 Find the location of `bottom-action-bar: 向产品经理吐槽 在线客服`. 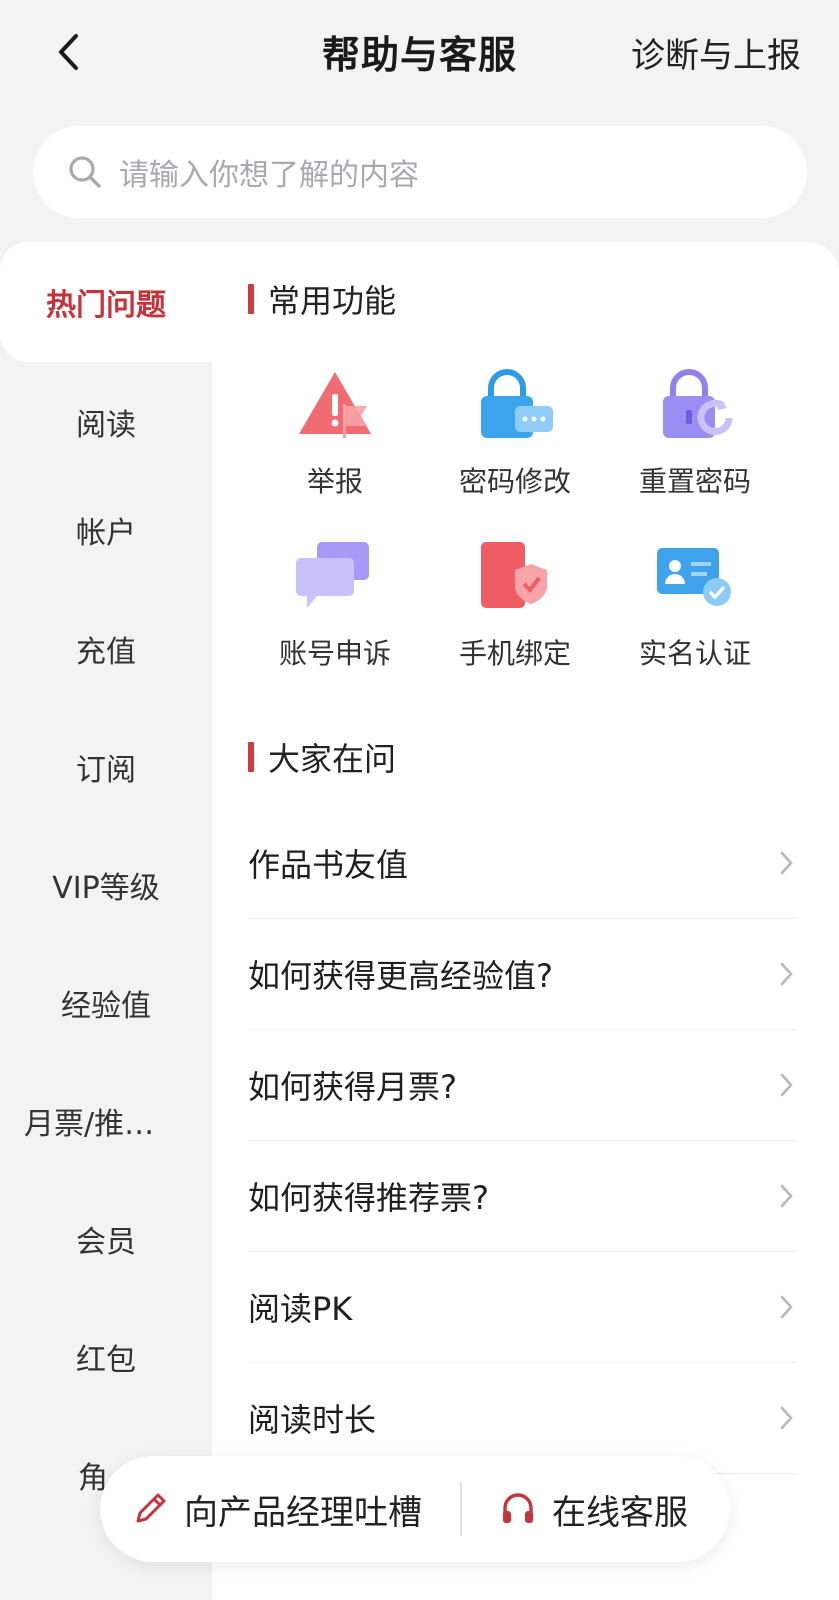

bottom-action-bar: 向产品经理吐槽 在线客服 is located at coordinates (415, 1509).